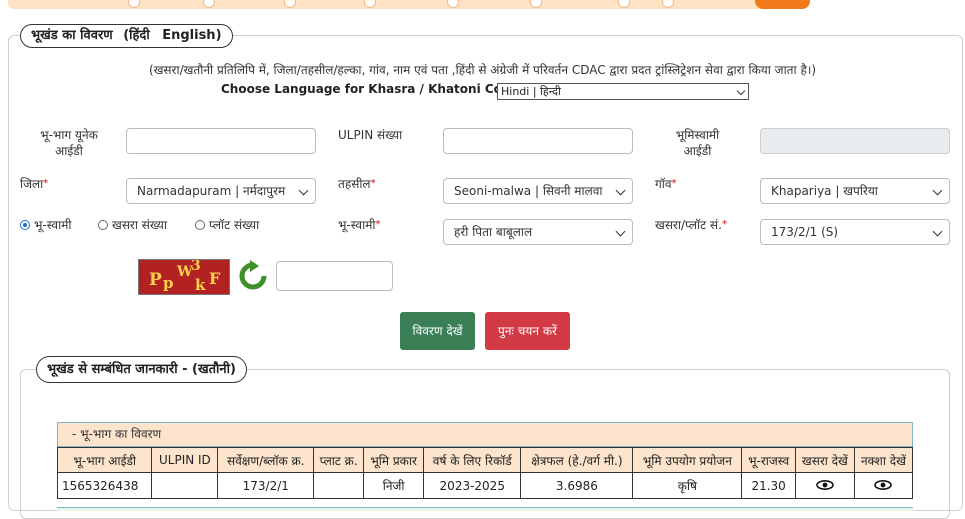 Image resolution: width=965 pixels, height=519 pixels. I want to click on radio-selected-icon, so click(25, 225).